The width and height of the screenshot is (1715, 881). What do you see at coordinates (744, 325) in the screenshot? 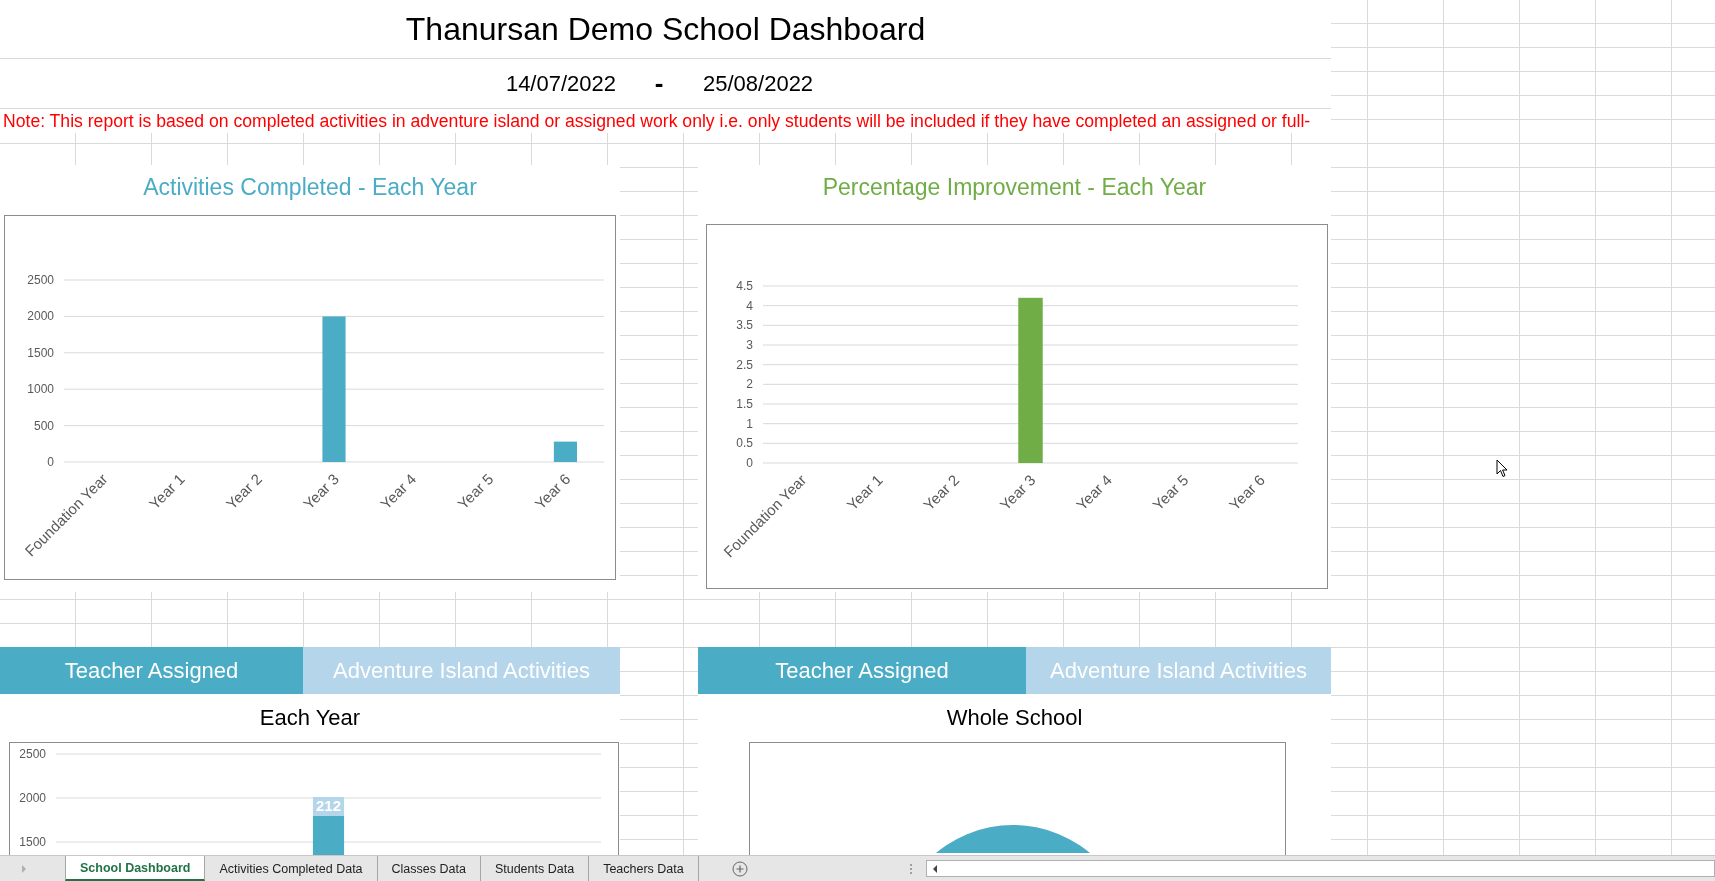
I see `axis-tick-label: 3.5` at bounding box center [744, 325].